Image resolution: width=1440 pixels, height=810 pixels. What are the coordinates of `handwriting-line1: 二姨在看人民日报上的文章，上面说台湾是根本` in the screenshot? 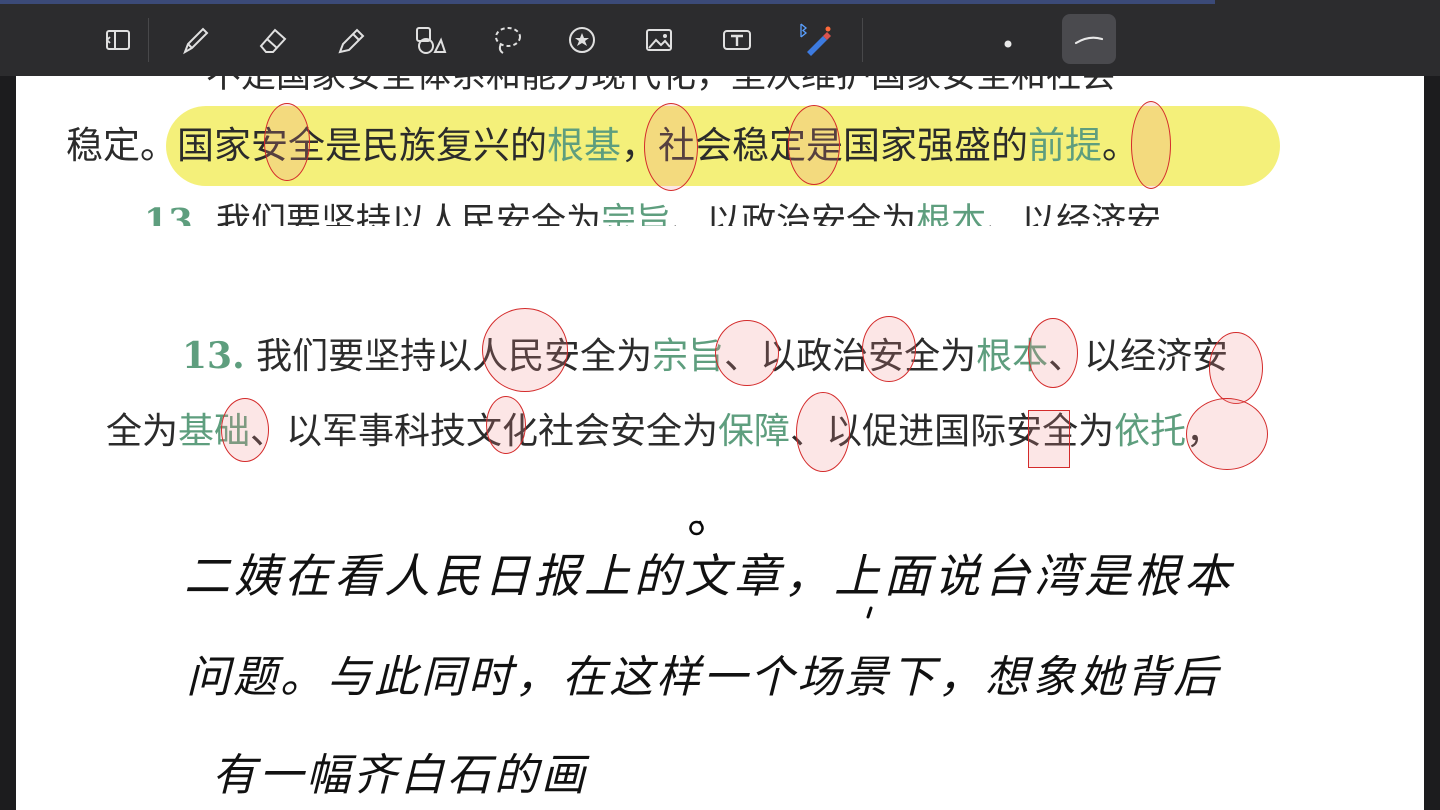 It's located at (709, 576).